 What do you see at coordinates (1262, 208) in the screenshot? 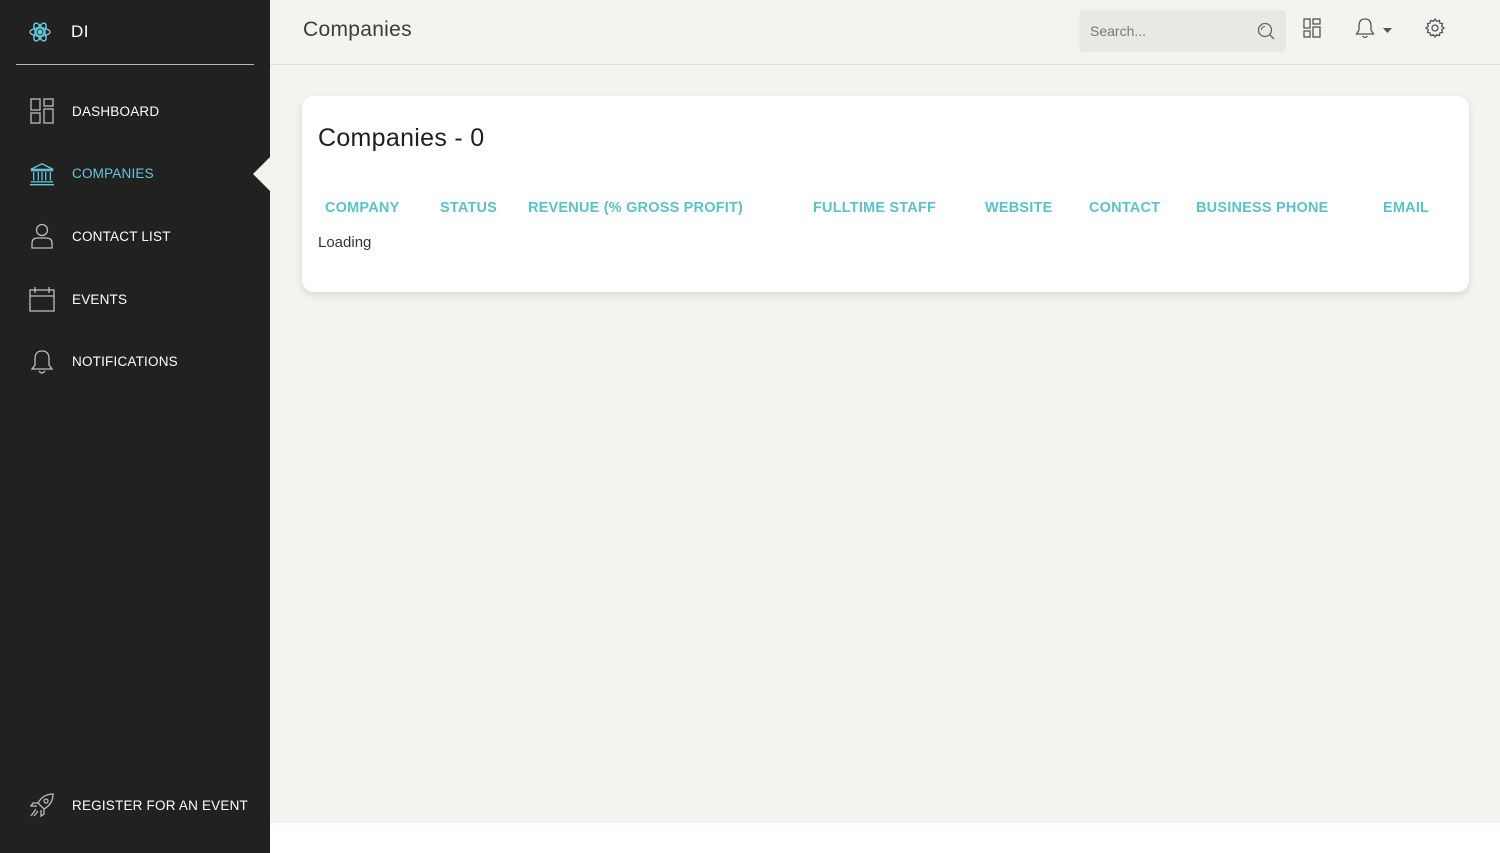
I see `column-header-business-phone: BUSINESS PHONE` at bounding box center [1262, 208].